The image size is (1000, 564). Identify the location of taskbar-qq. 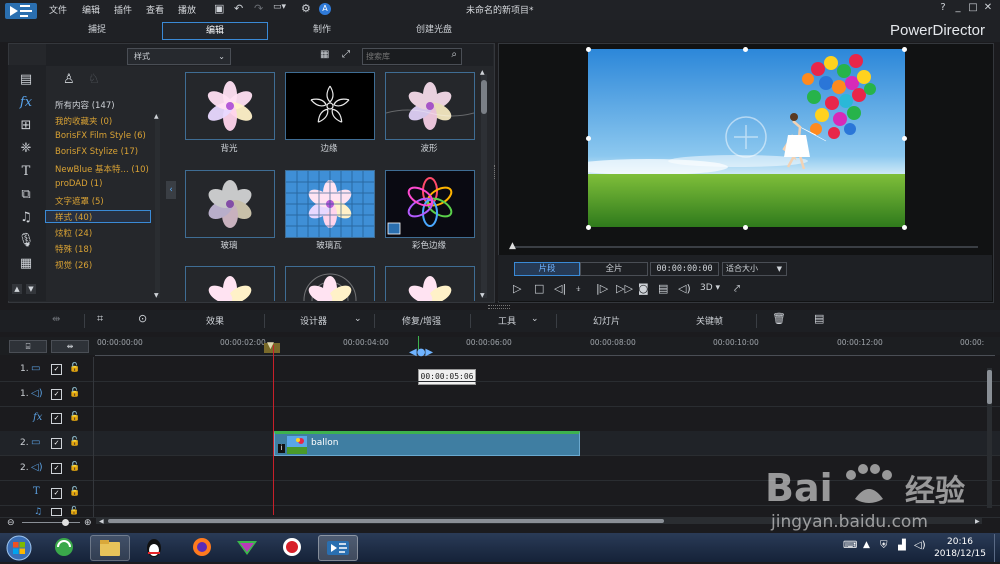
(154, 547).